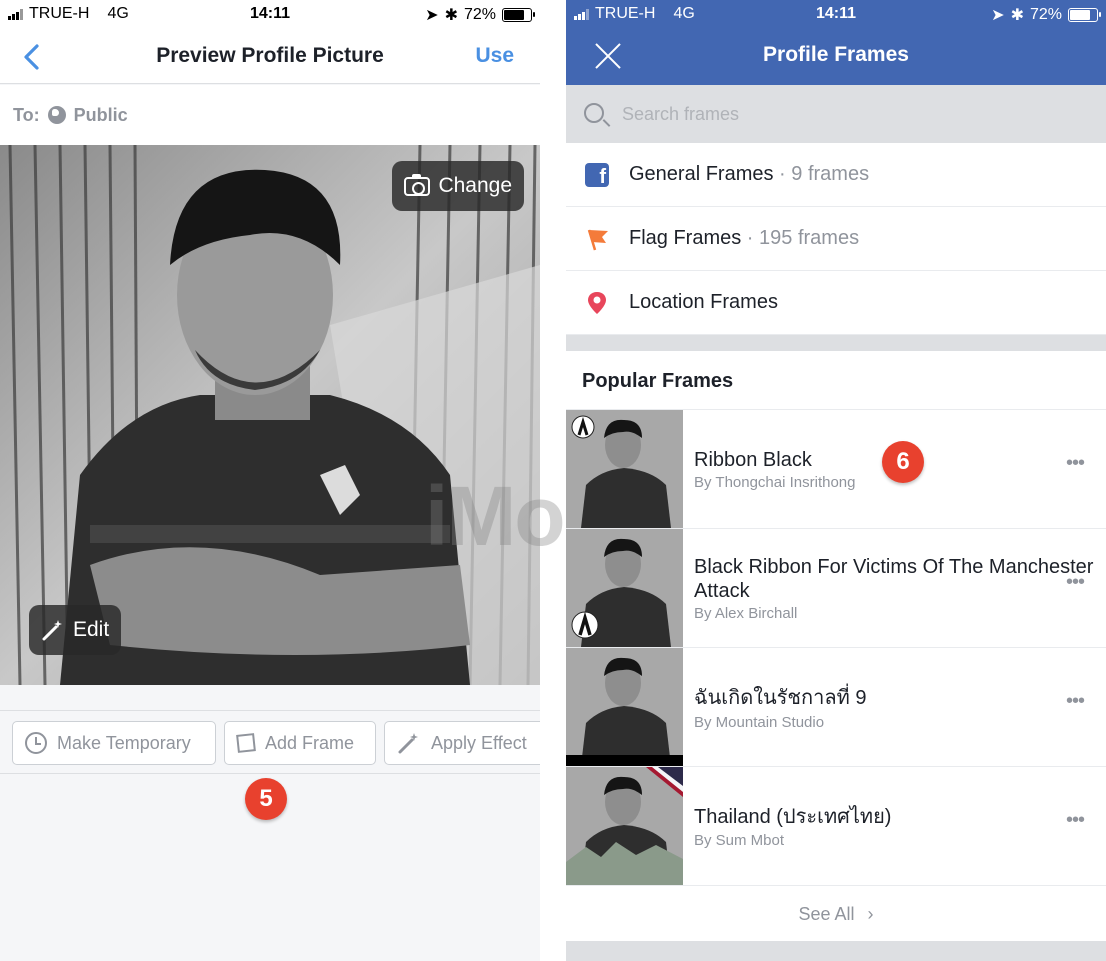 The width and height of the screenshot is (1106, 961). Describe the element at coordinates (266, 799) in the screenshot. I see `step-number-badge: 5` at that location.